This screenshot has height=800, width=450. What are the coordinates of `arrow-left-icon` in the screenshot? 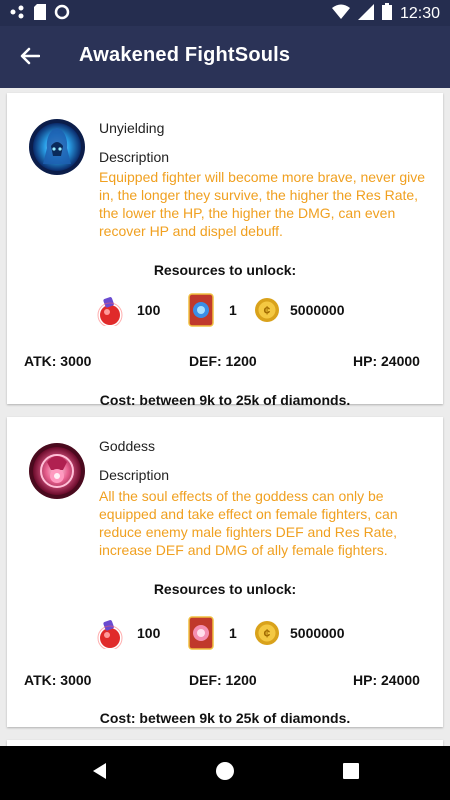 It's located at (30, 58).